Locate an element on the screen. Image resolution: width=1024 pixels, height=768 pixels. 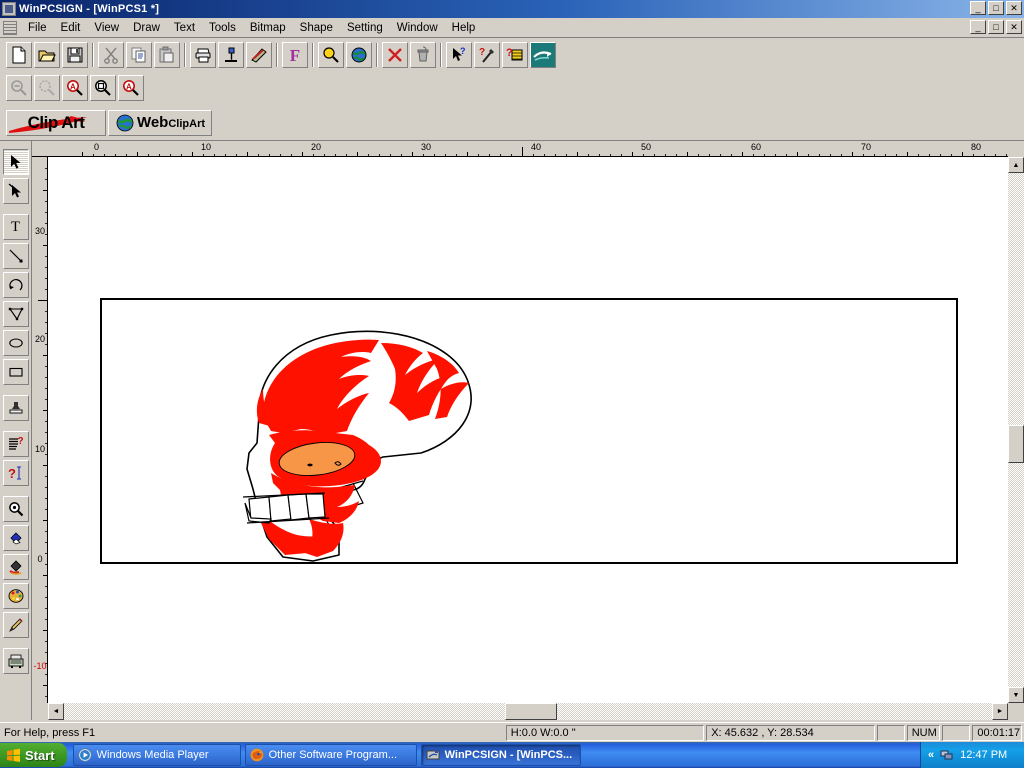
scroll-left-button: ◄ is located at coordinates (56, 711).